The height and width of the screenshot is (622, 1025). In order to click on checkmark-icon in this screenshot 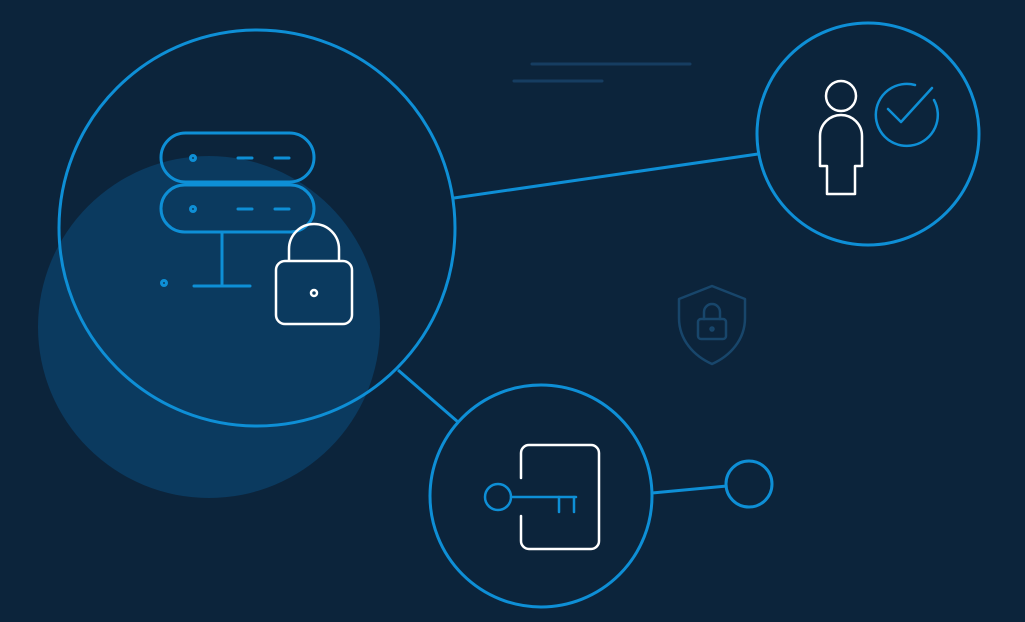, I will do `click(907, 115)`.